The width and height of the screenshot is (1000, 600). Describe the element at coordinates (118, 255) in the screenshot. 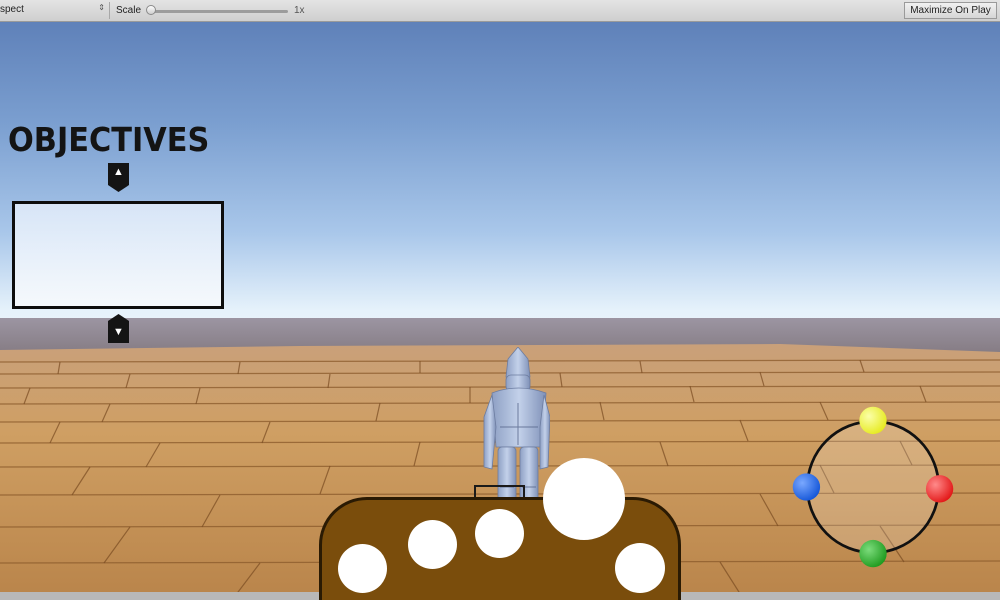

I see `objectives-panel` at that location.